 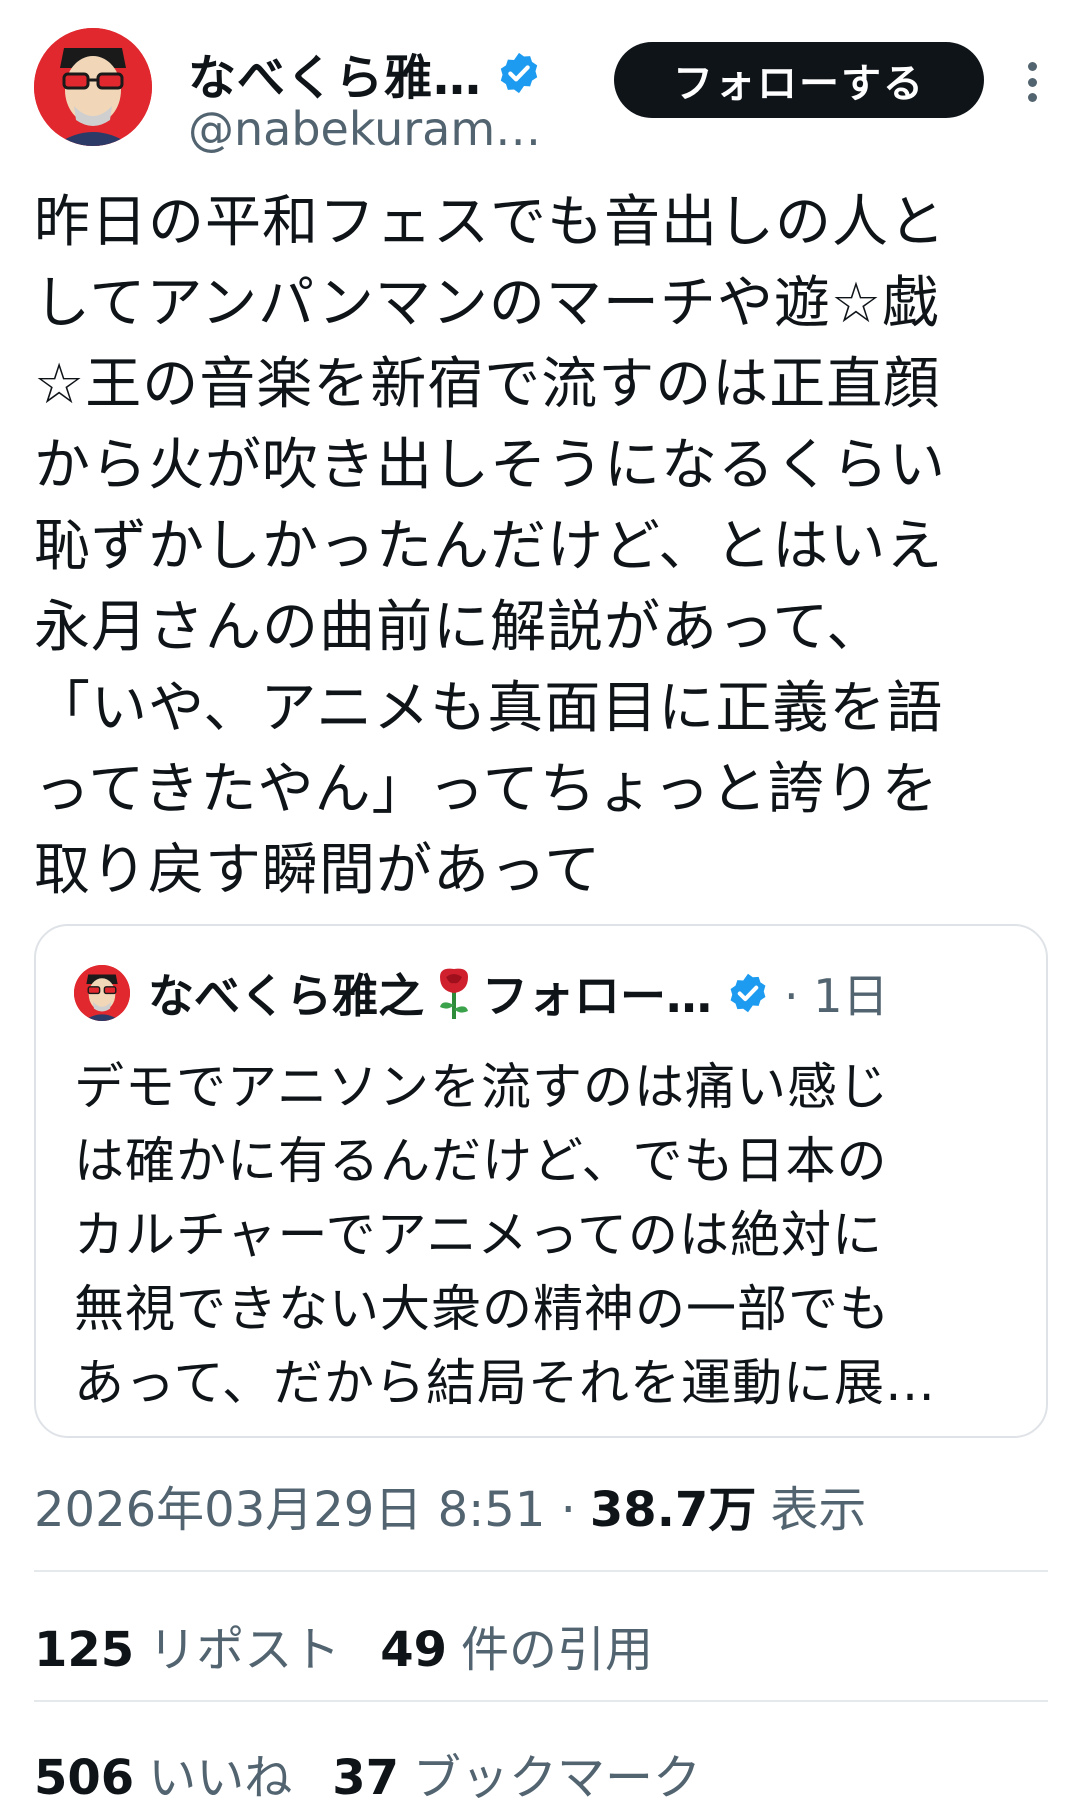 I want to click on bookmarks-stat: 37 ブックマーク, so click(x=516, y=1773).